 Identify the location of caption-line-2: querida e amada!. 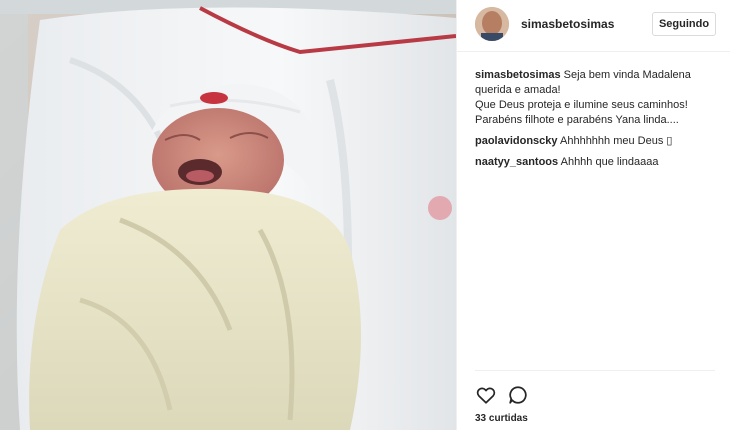
(518, 90).